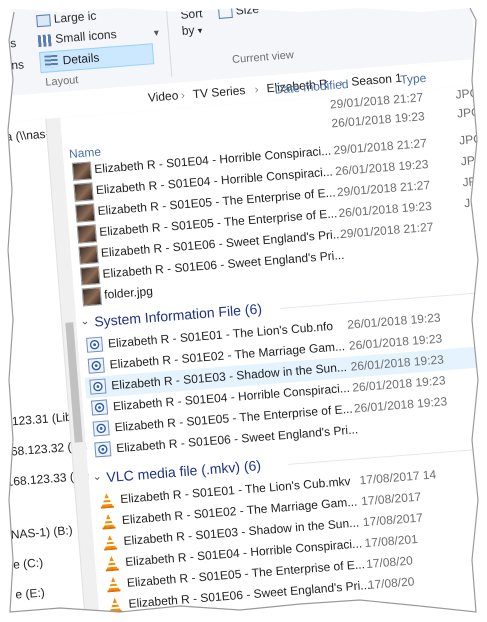  Describe the element at coordinates (36, 419) in the screenshot. I see `nav-item-lib-31: 8.123.31 (Lib` at that location.